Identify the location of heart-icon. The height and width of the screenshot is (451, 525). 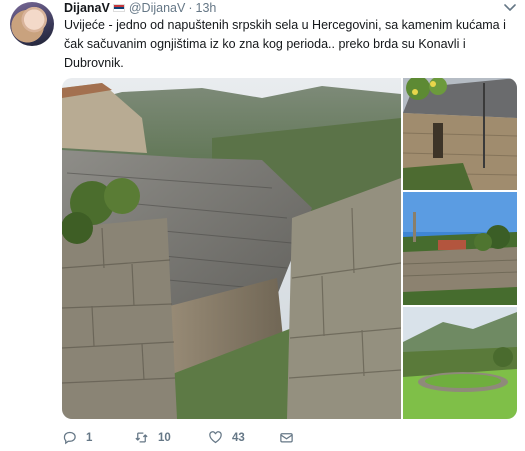
(215, 437).